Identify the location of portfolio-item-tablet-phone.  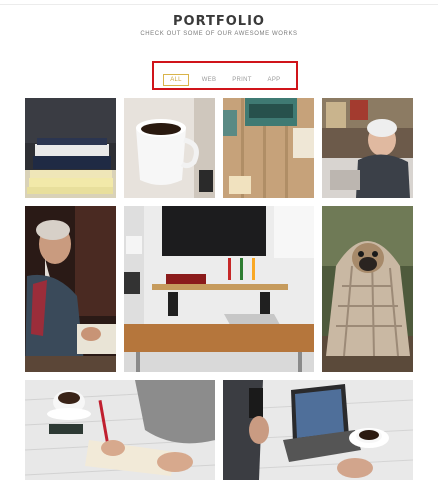
(318, 430).